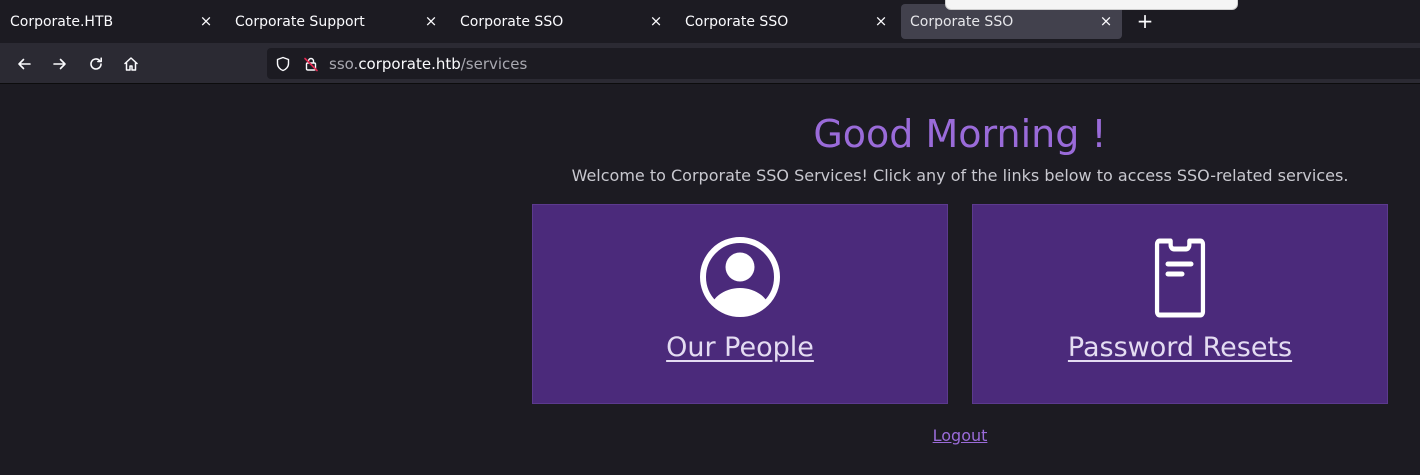 The height and width of the screenshot is (475, 1420). I want to click on home-icon, so click(131, 64).